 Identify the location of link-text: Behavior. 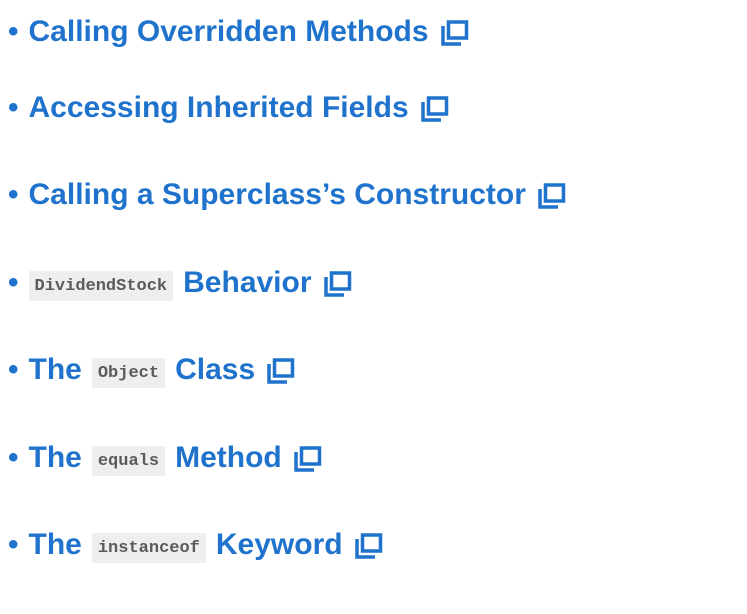
(247, 282).